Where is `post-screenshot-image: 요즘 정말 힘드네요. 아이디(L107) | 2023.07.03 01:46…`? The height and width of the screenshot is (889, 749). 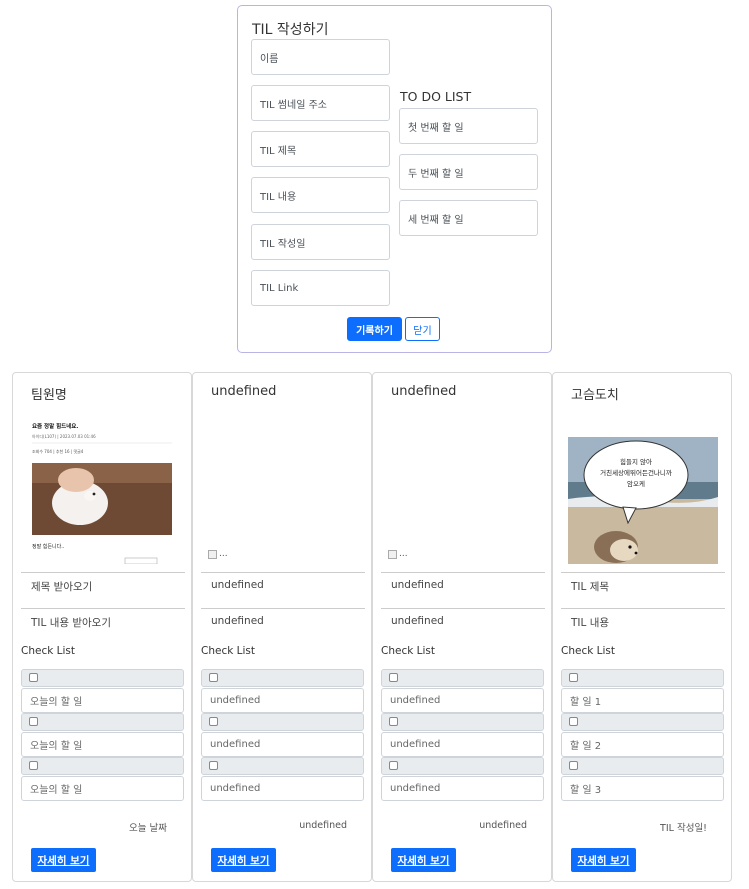 post-screenshot-image: 요즘 정말 힘드네요. 아이디(L107) | 2023.07.03 01:46… is located at coordinates (102, 491).